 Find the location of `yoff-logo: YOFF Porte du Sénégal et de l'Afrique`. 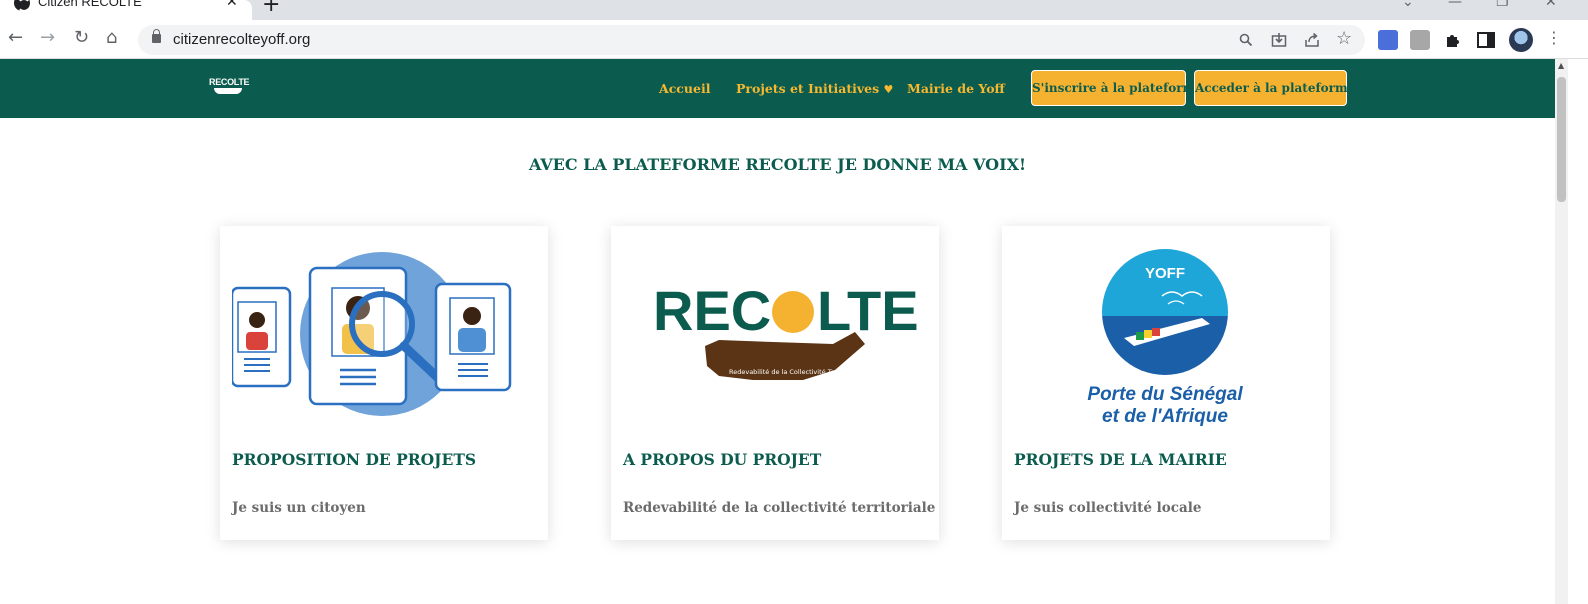

yoff-logo: YOFF Porte du Sénégal et de l'Afrique is located at coordinates (1165, 338).